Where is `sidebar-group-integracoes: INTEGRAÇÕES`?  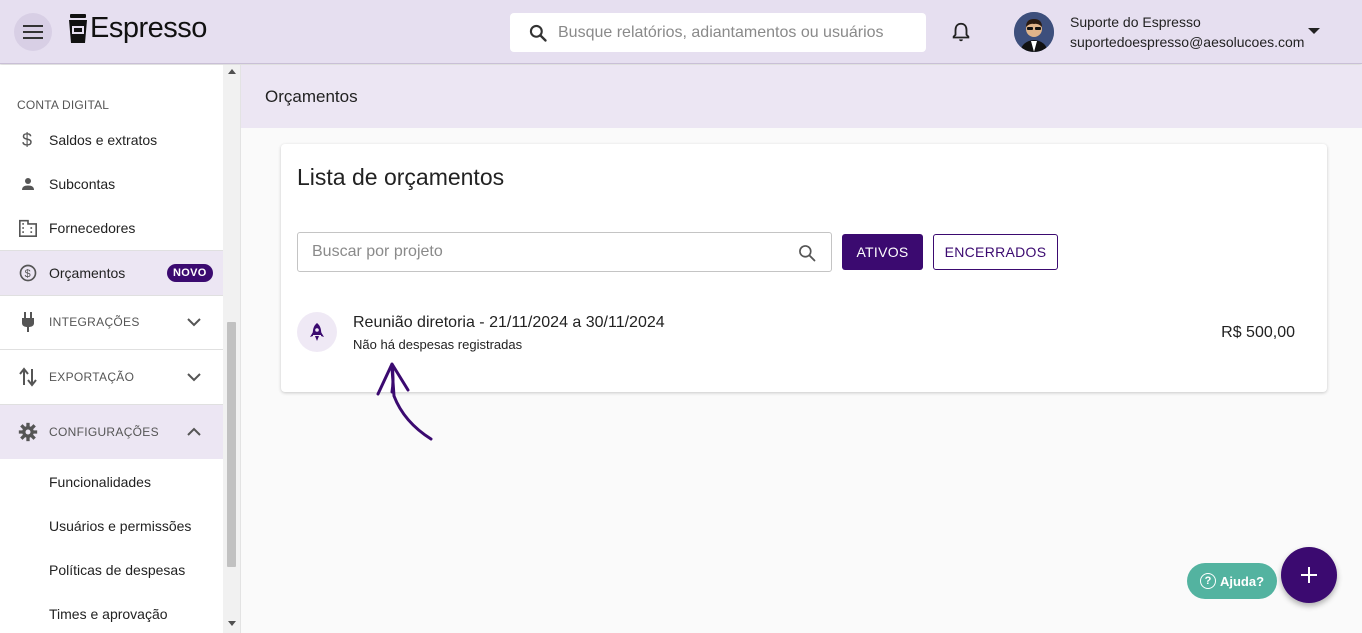 sidebar-group-integracoes: INTEGRAÇÕES is located at coordinates (111, 322).